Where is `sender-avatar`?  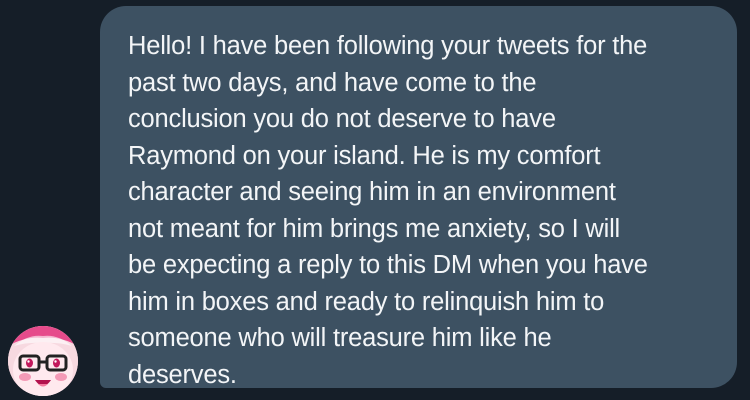 sender-avatar is located at coordinates (43, 361).